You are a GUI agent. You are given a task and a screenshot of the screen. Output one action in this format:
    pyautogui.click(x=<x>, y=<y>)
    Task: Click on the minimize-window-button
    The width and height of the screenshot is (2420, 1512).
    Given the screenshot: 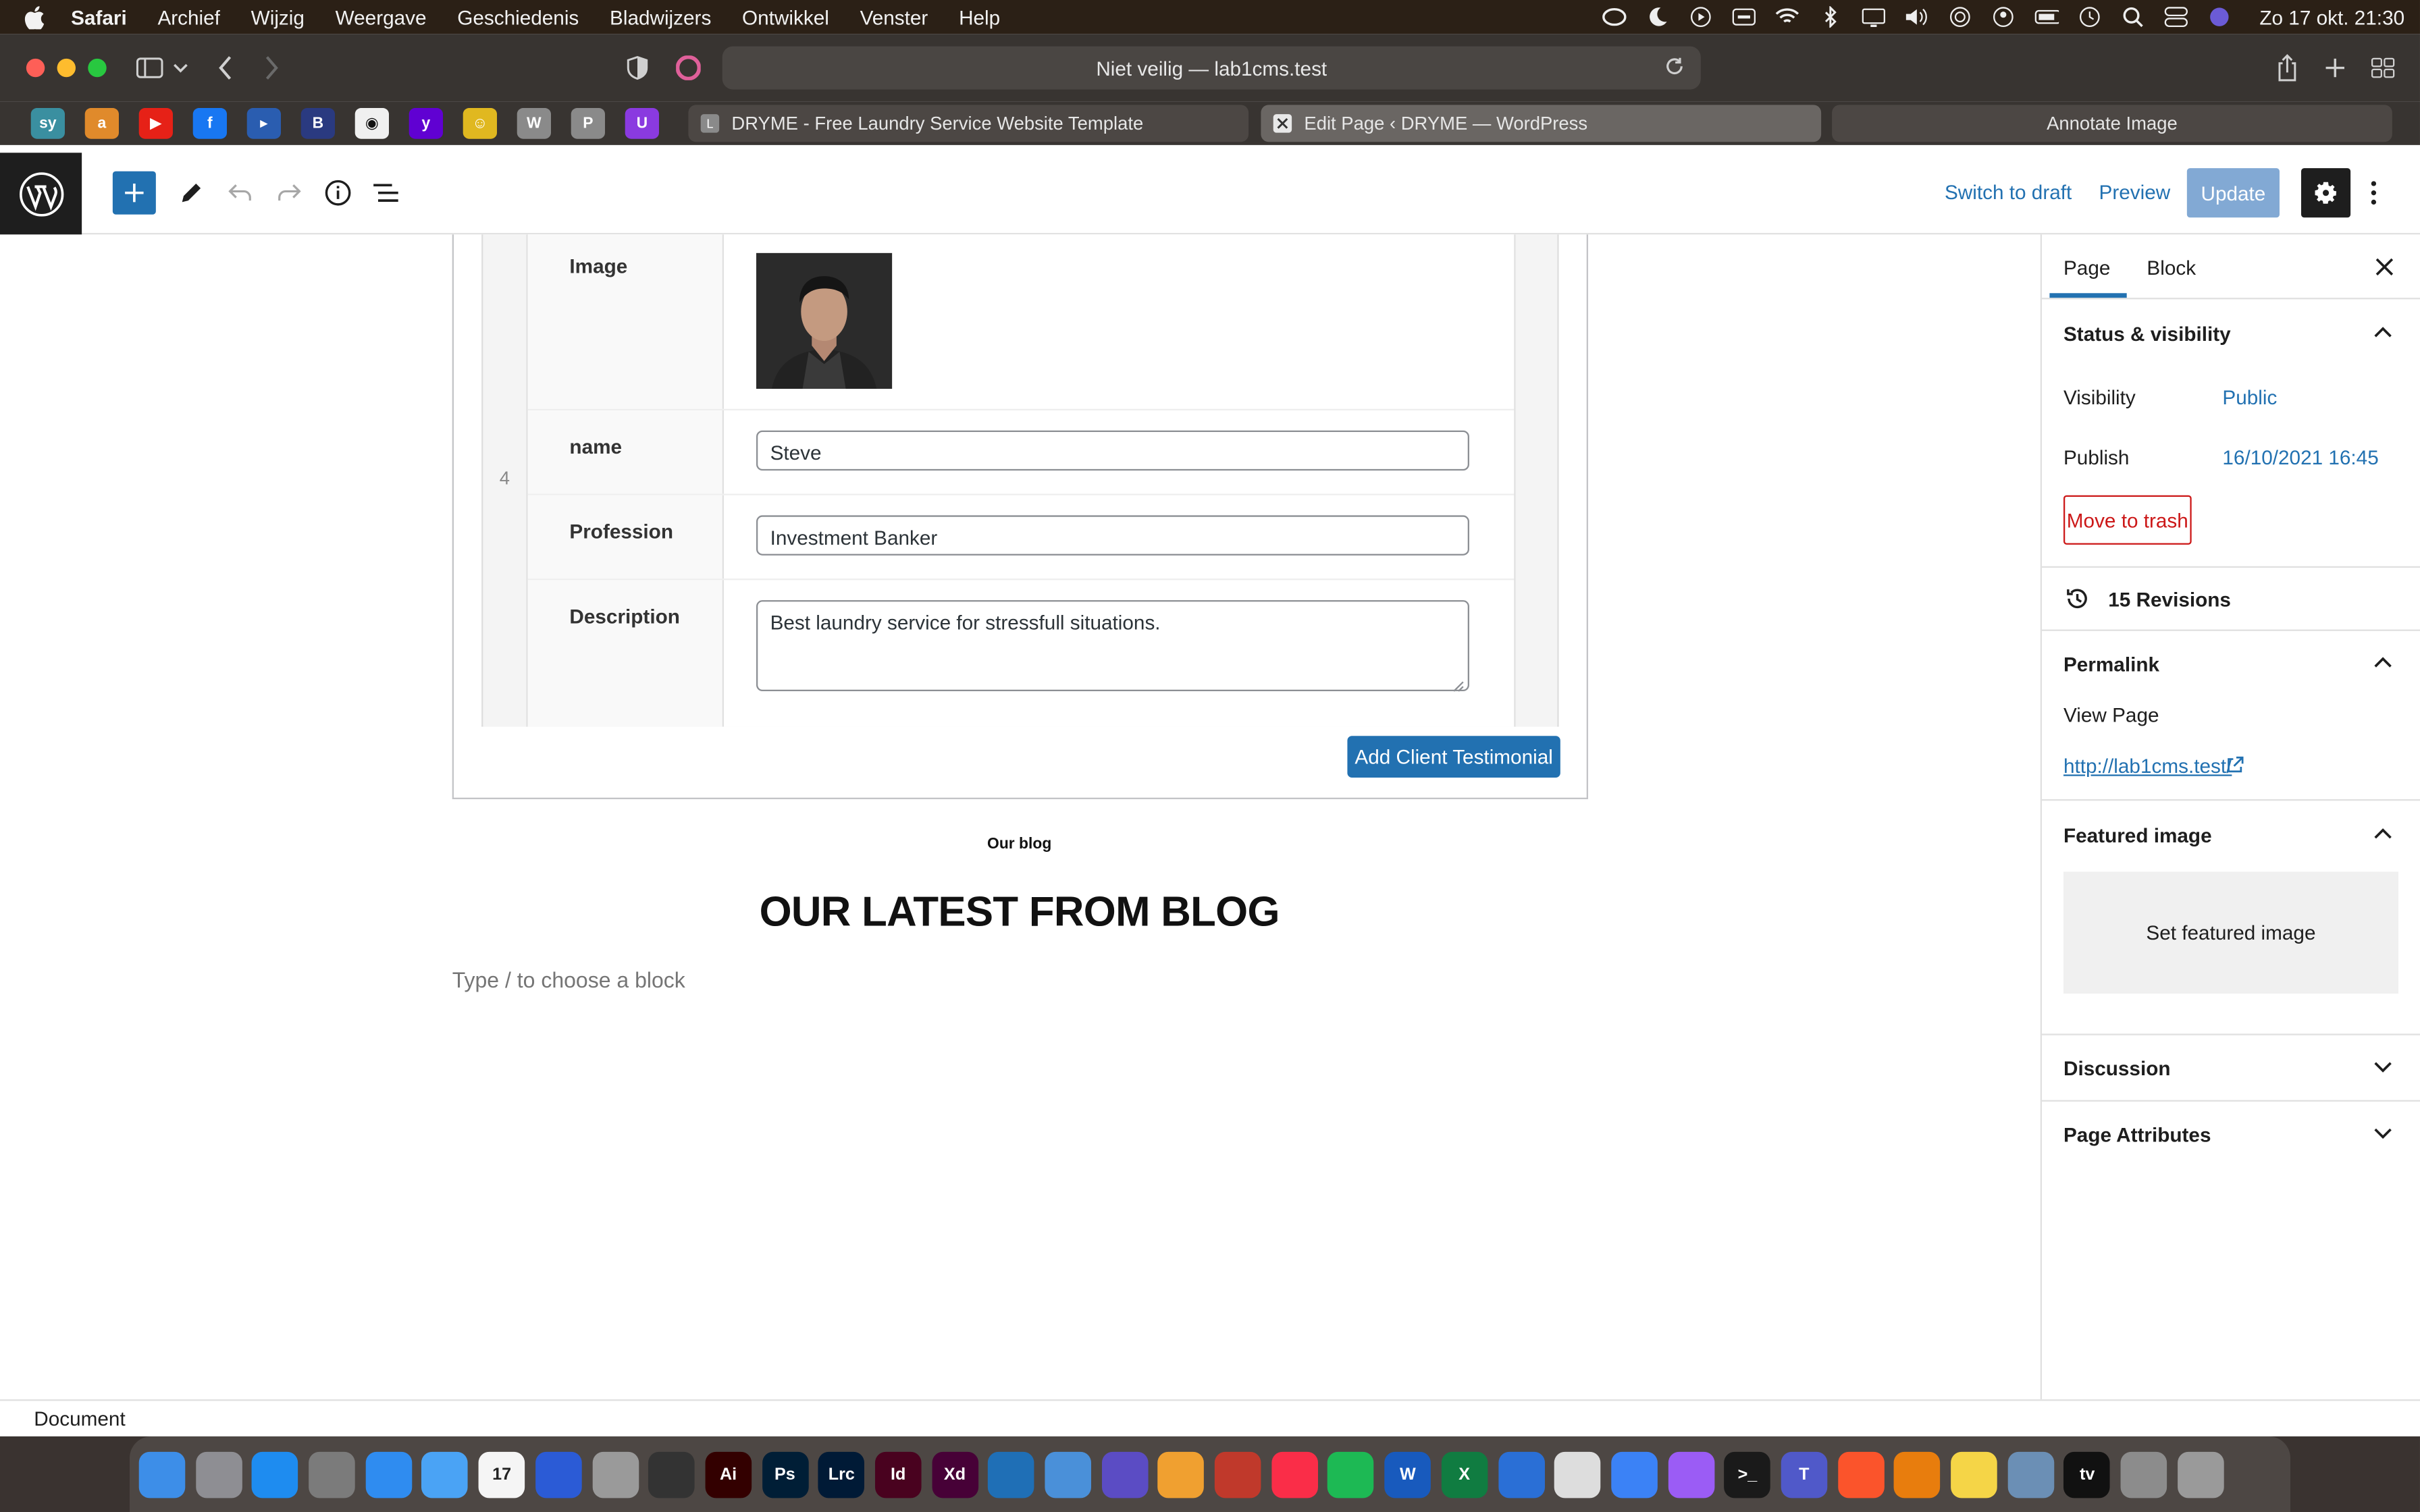 What is the action you would take?
    pyautogui.click(x=66, y=68)
    